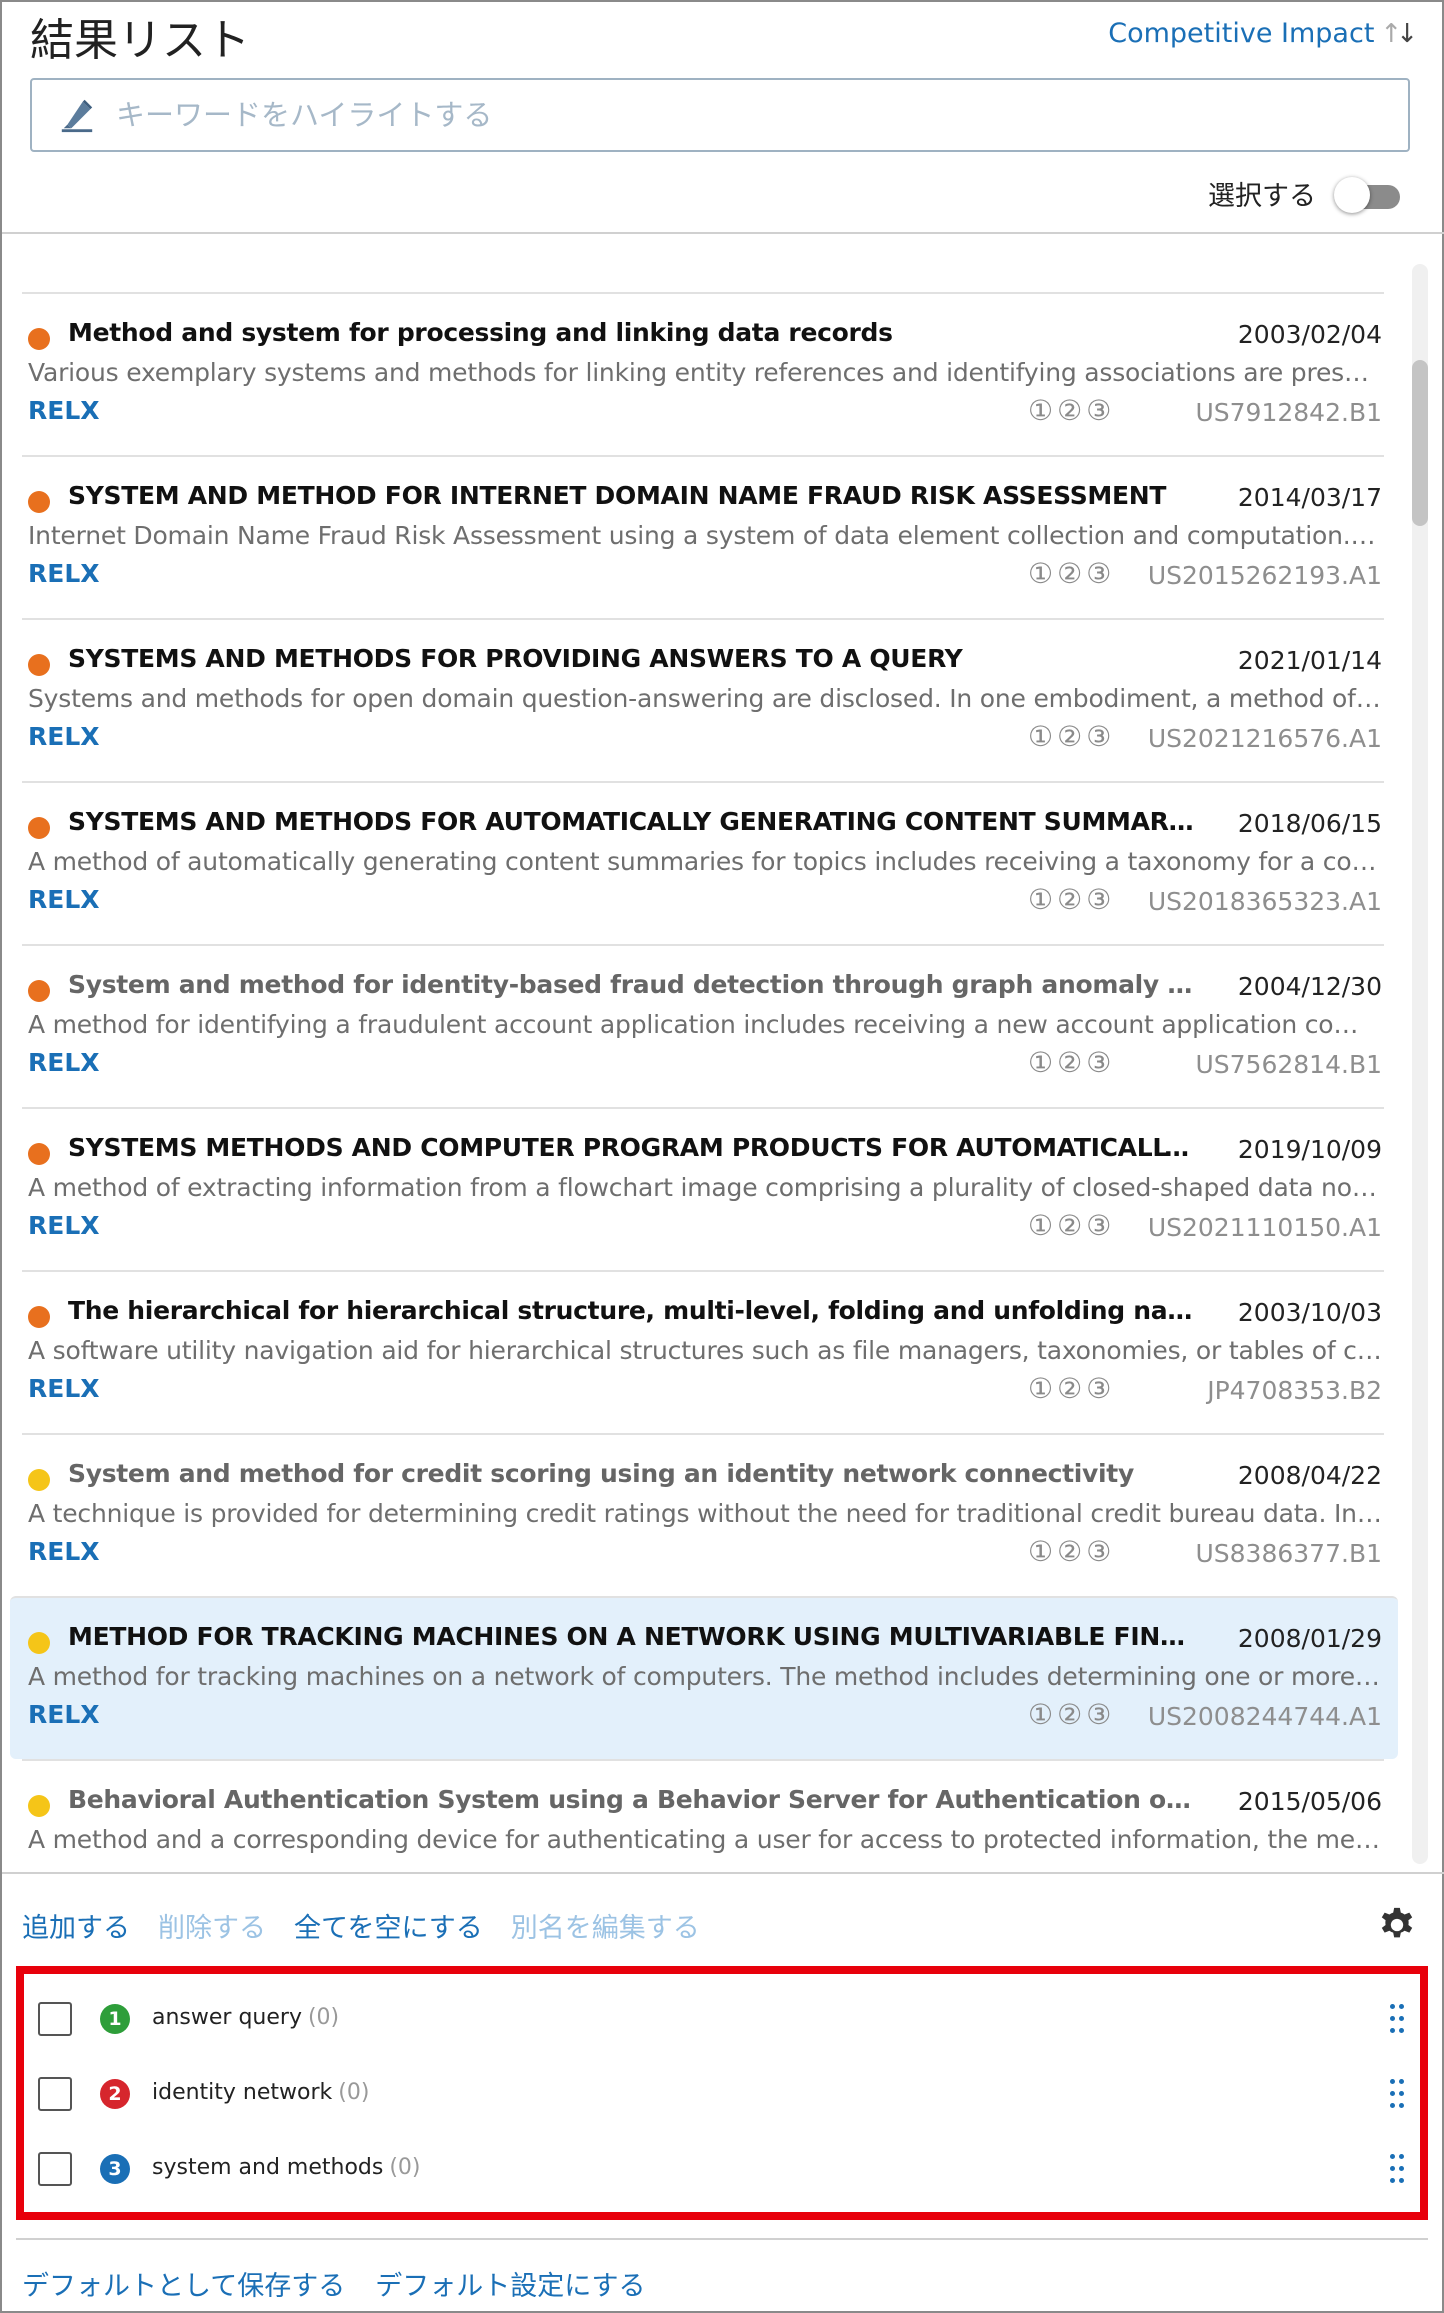 The image size is (1444, 2313). I want to click on add-keyword-button: 追加する, so click(76, 1925).